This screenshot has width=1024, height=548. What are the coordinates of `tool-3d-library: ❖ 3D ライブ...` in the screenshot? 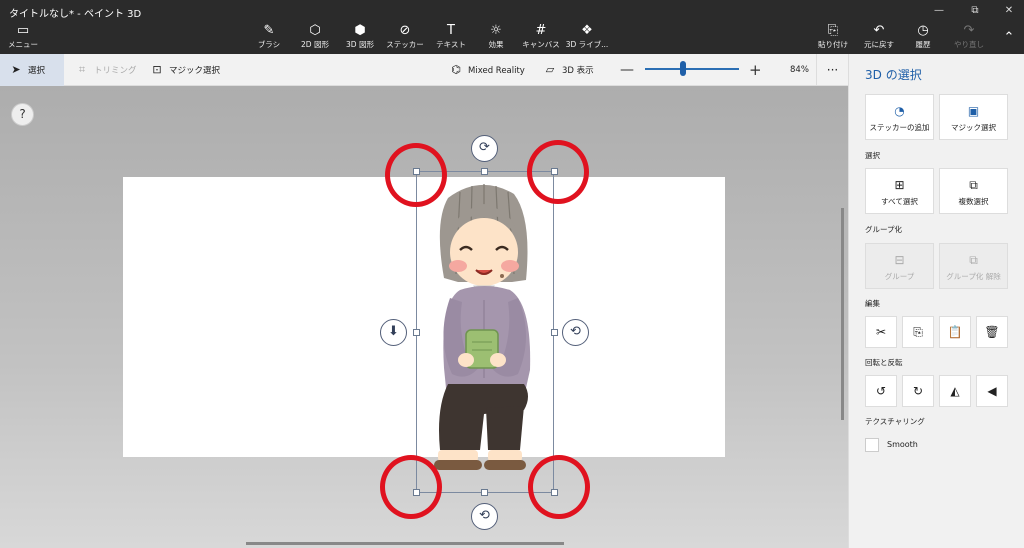 It's located at (587, 38).